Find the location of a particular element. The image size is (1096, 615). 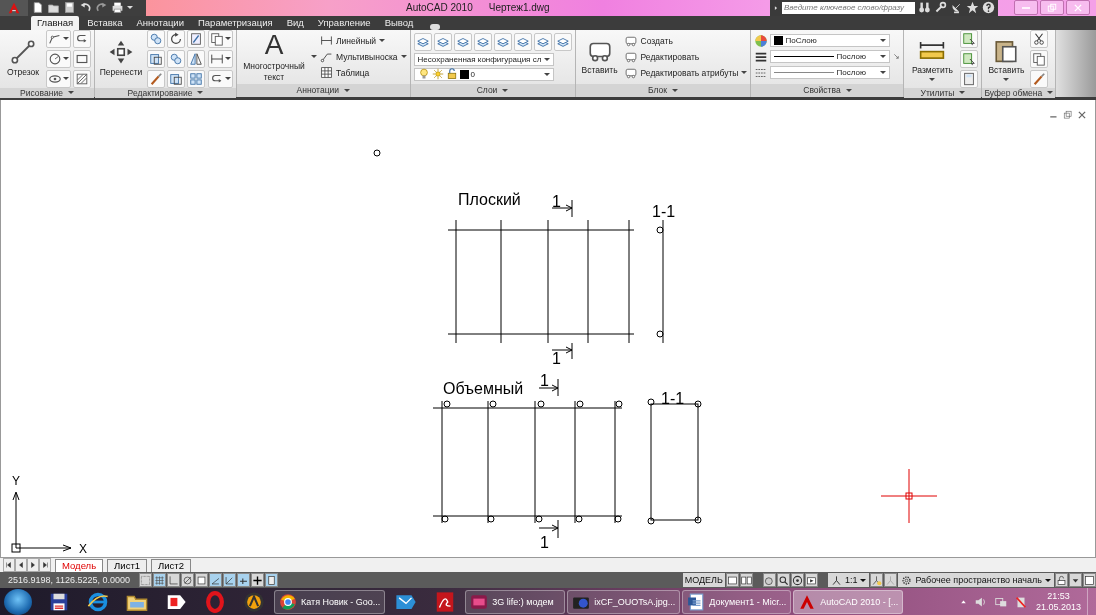

ribbon-tab: Управление is located at coordinates (344, 22).